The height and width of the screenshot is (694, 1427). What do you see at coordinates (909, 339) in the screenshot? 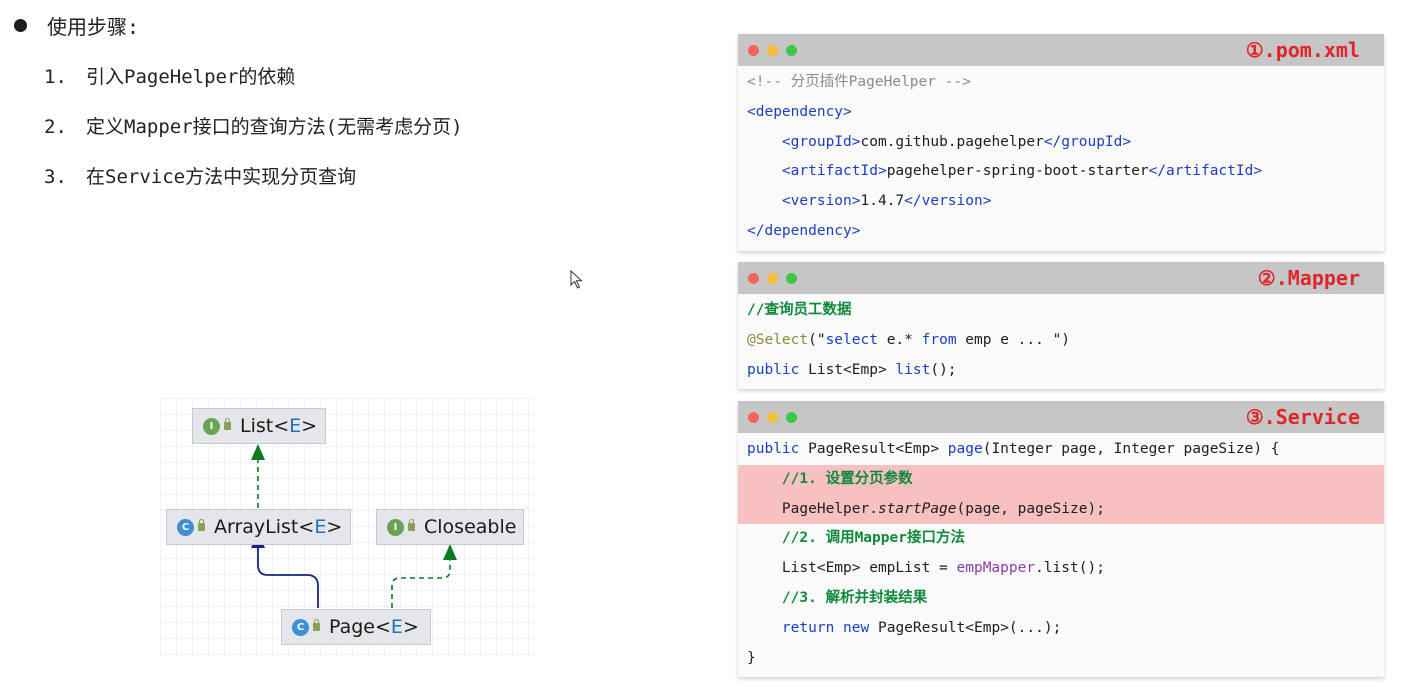
I see `code-line: @Select("select e.* from emp e ... ")` at bounding box center [909, 339].